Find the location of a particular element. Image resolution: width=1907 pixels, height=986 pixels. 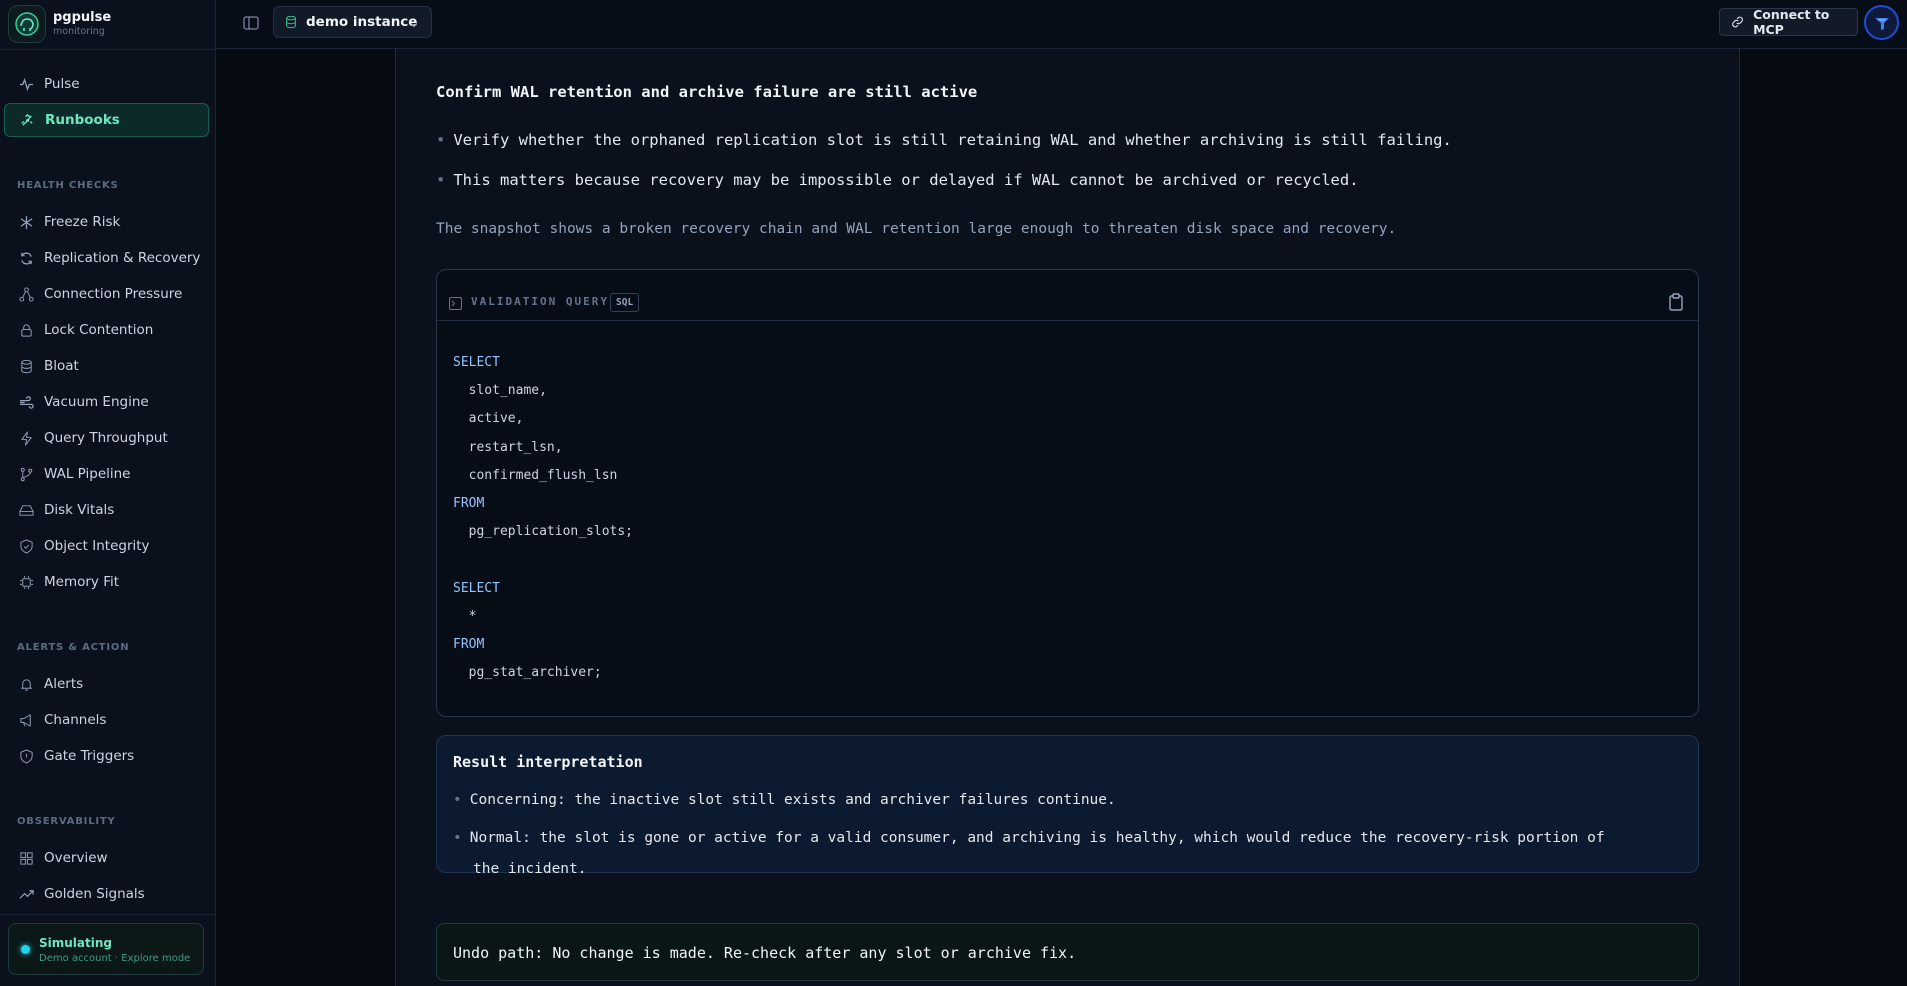

brand-subtitle: monitoring is located at coordinates (79, 31).